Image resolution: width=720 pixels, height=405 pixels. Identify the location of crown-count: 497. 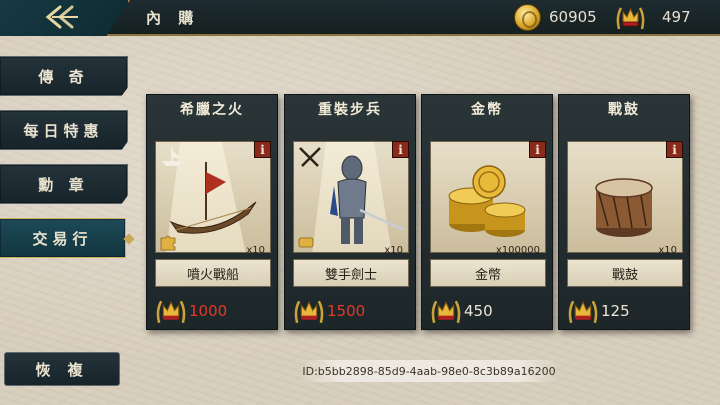
(676, 17).